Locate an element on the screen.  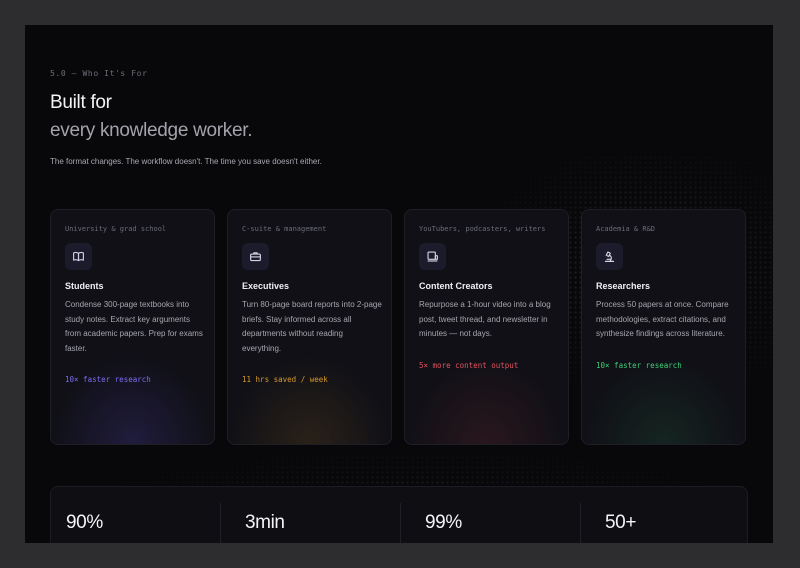
stat-value: 99% is located at coordinates (443, 522).